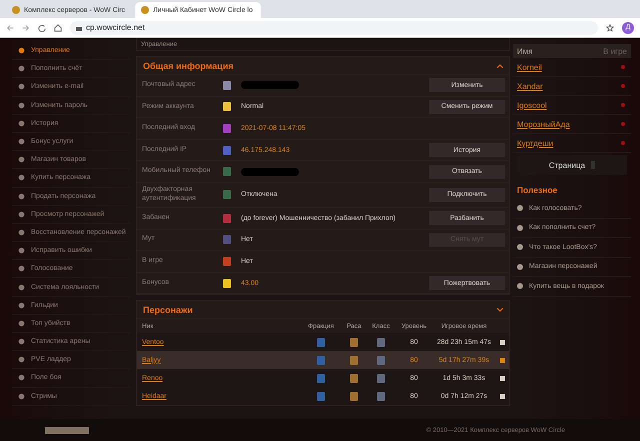  What do you see at coordinates (42, 28) in the screenshot?
I see `reload-icon` at bounding box center [42, 28].